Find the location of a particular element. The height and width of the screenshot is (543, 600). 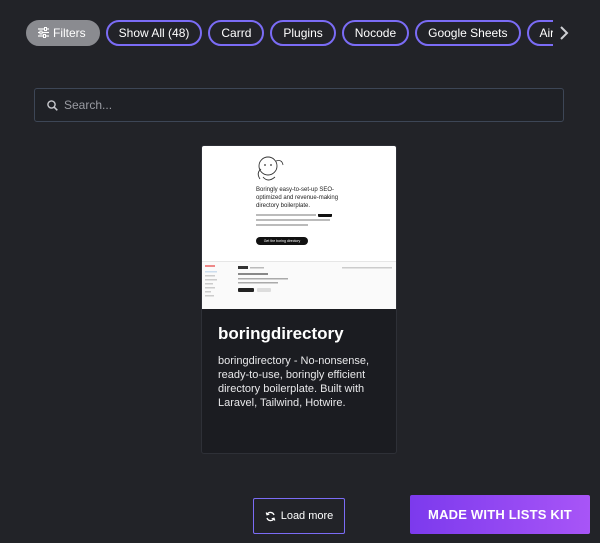

load-more-button: Load more is located at coordinates (299, 516).